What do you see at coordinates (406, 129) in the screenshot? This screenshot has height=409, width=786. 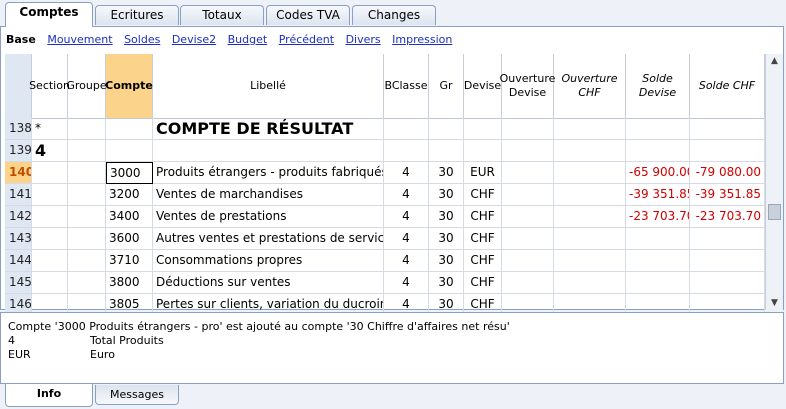 I see `cell-bclasse` at bounding box center [406, 129].